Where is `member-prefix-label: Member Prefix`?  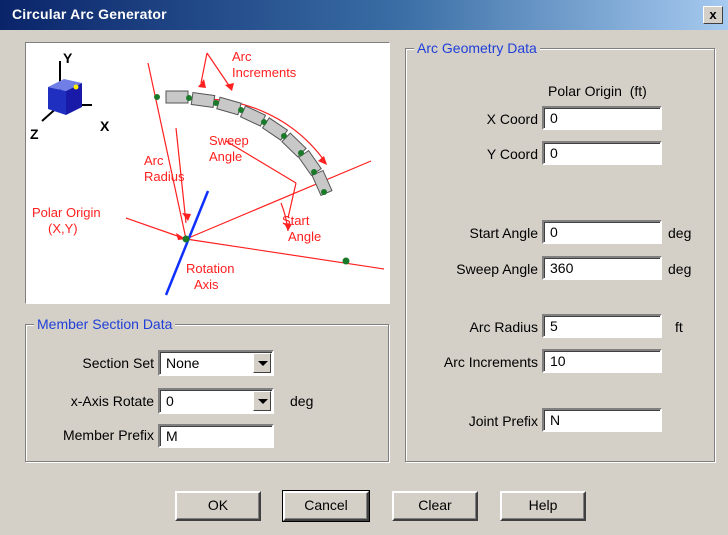 member-prefix-label: Member Prefix is located at coordinates (108, 435).